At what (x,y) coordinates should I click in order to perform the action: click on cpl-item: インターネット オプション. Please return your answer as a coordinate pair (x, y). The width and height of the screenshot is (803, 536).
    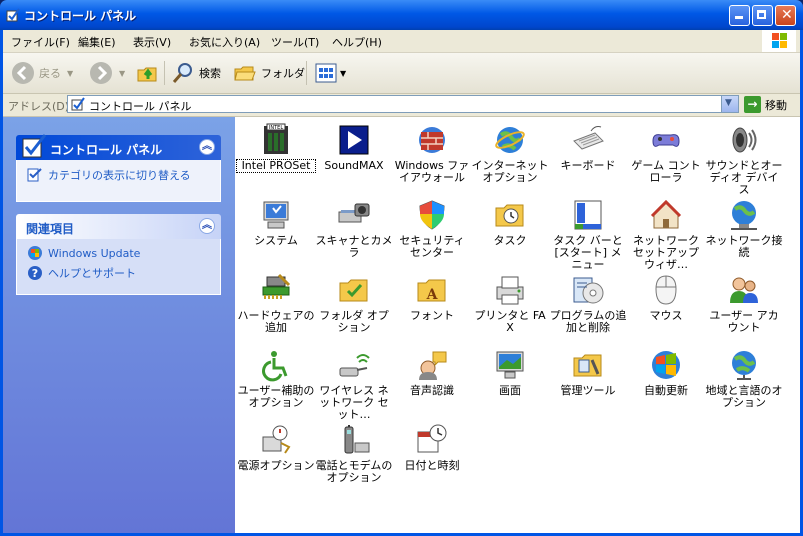
    Looking at the image, I should click on (510, 153).